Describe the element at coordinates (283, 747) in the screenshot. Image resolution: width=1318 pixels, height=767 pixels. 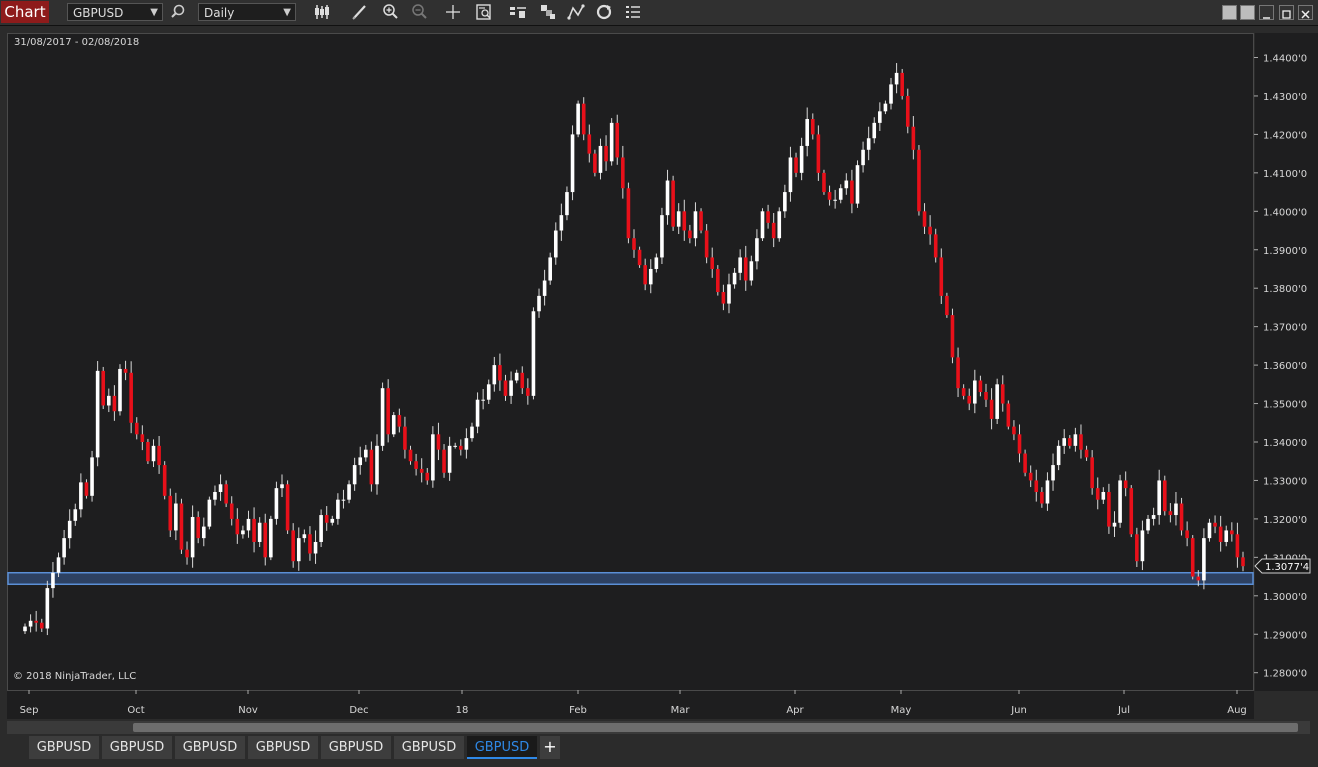
I see `tab-gbpusd-4: GBPUSD` at that location.